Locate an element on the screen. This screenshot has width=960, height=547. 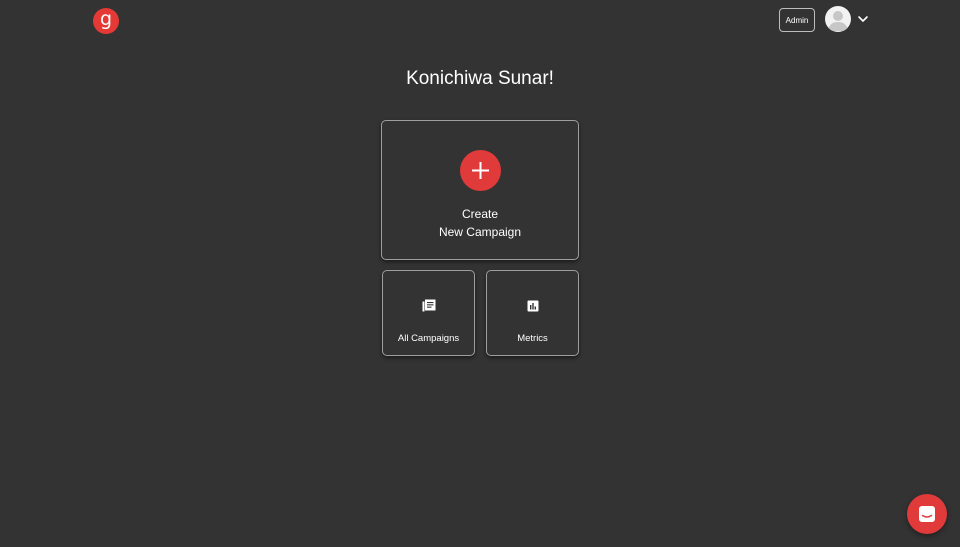
logo-letter: g is located at coordinates (106, 19).